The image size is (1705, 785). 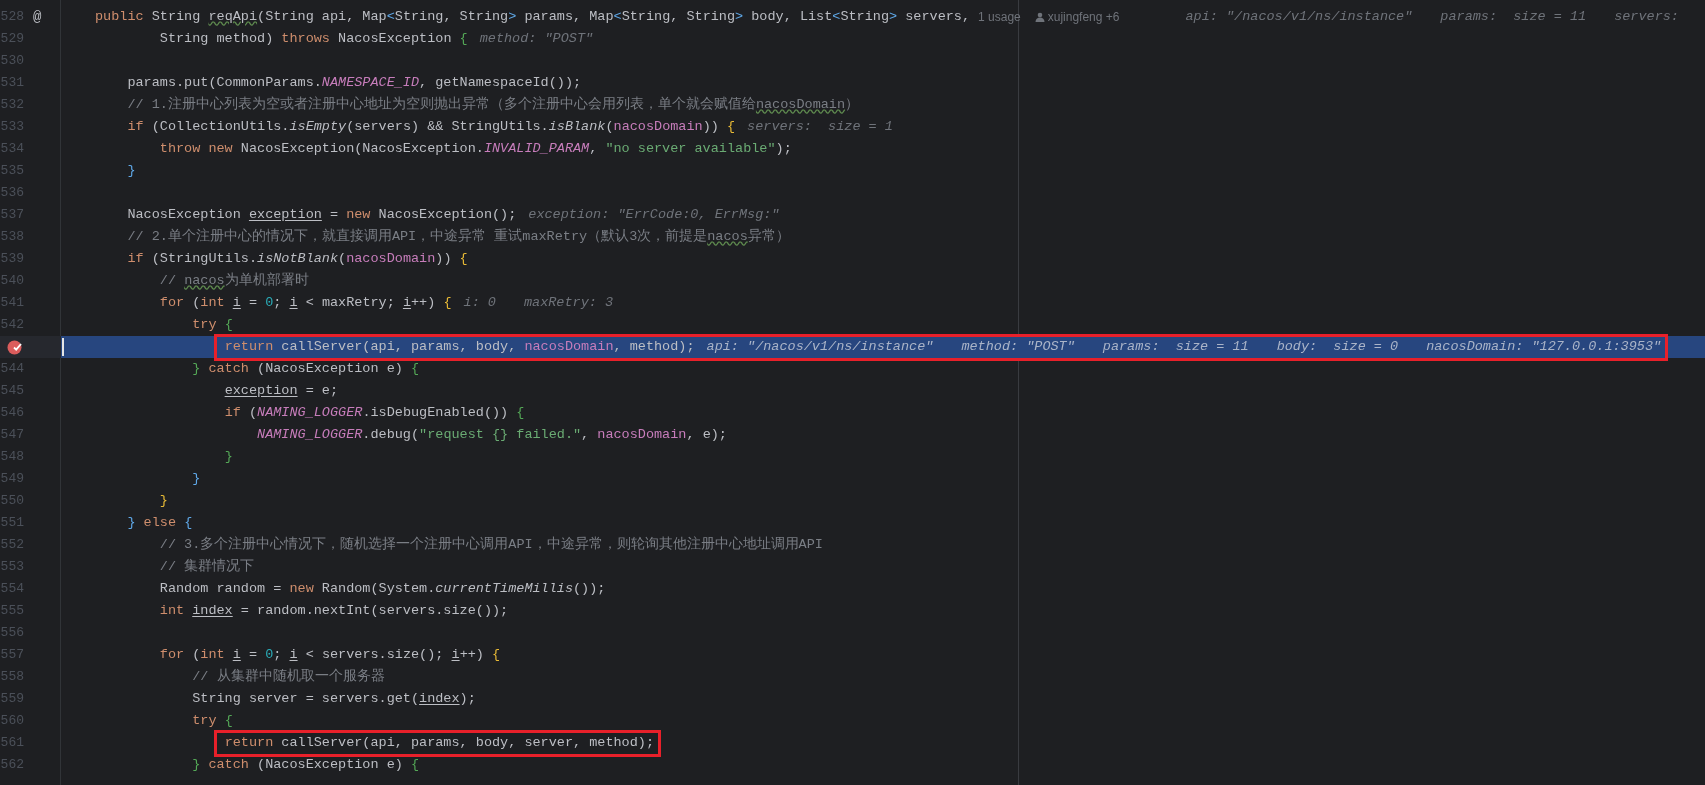 What do you see at coordinates (207, 566) in the screenshot?
I see `code-line: // 集群情况下` at bounding box center [207, 566].